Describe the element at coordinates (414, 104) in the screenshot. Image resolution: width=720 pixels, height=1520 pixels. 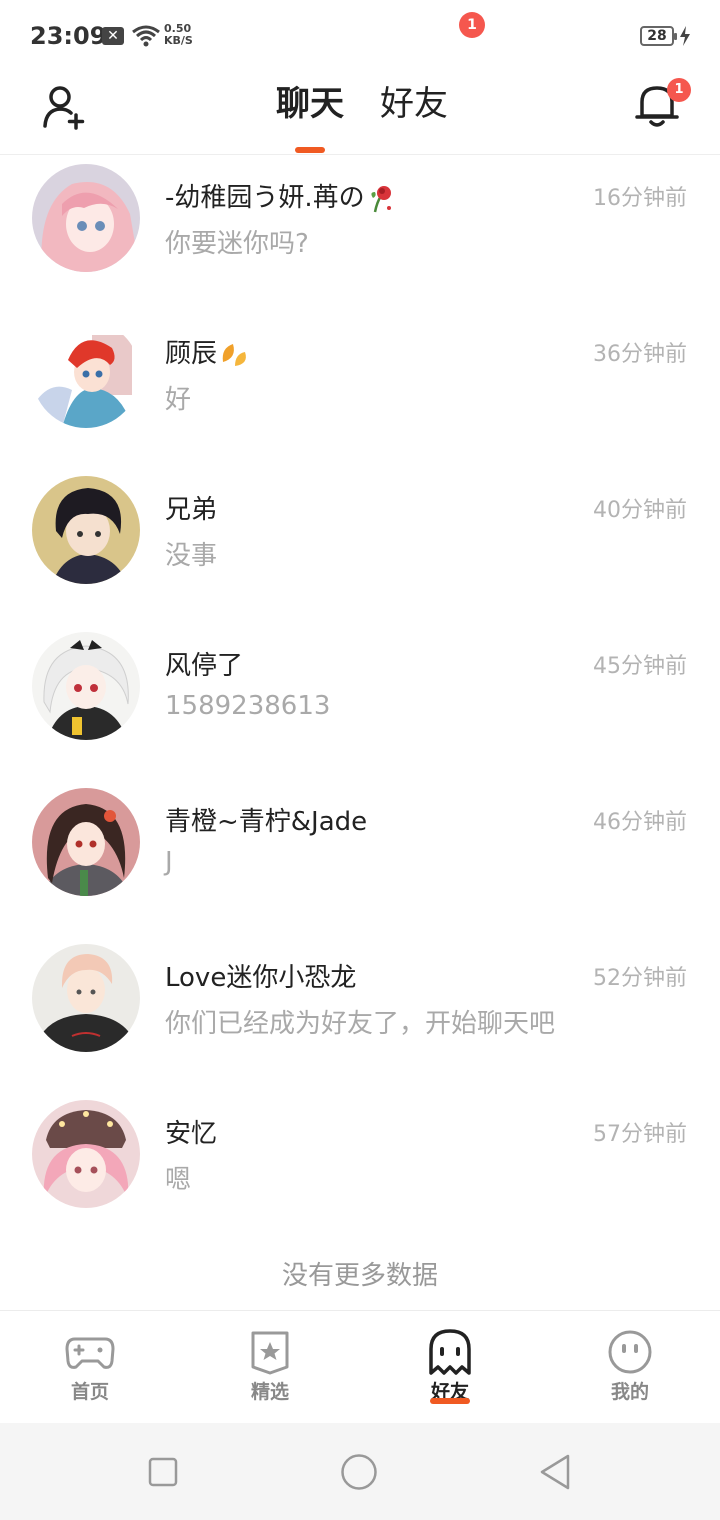
I see `tab-friends: 好友` at that location.